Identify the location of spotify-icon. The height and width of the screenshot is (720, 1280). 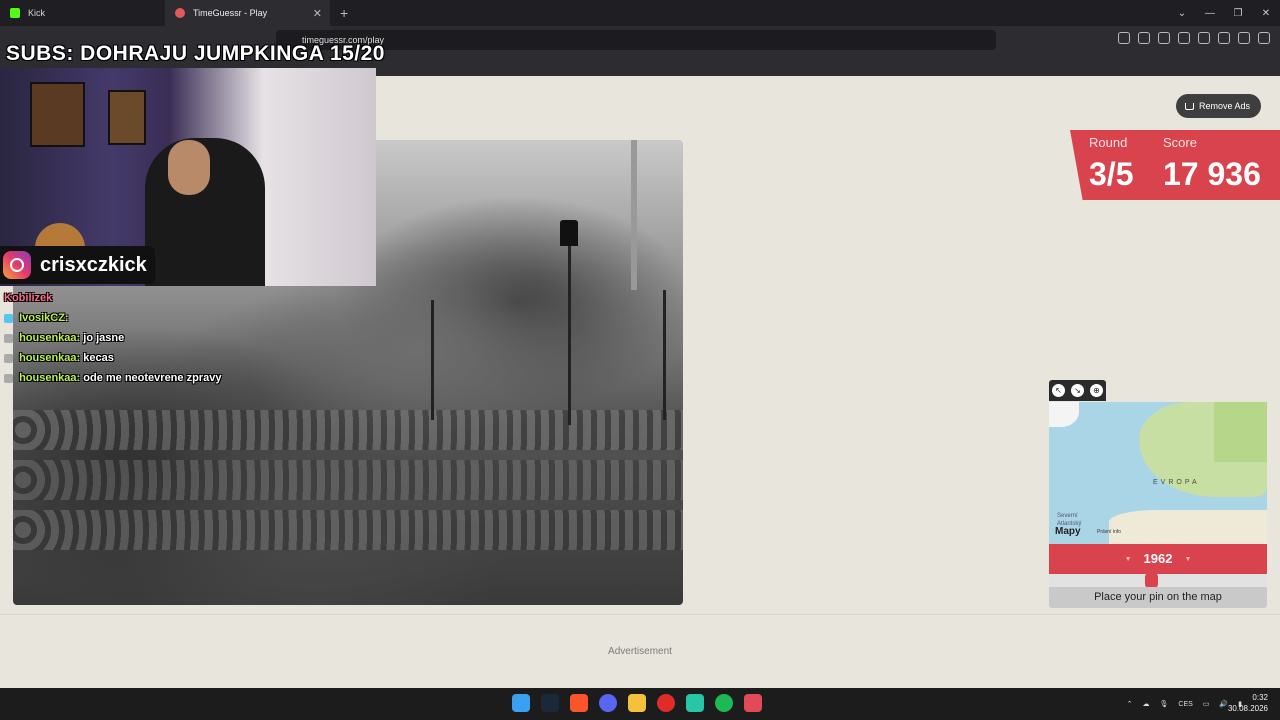
(724, 703).